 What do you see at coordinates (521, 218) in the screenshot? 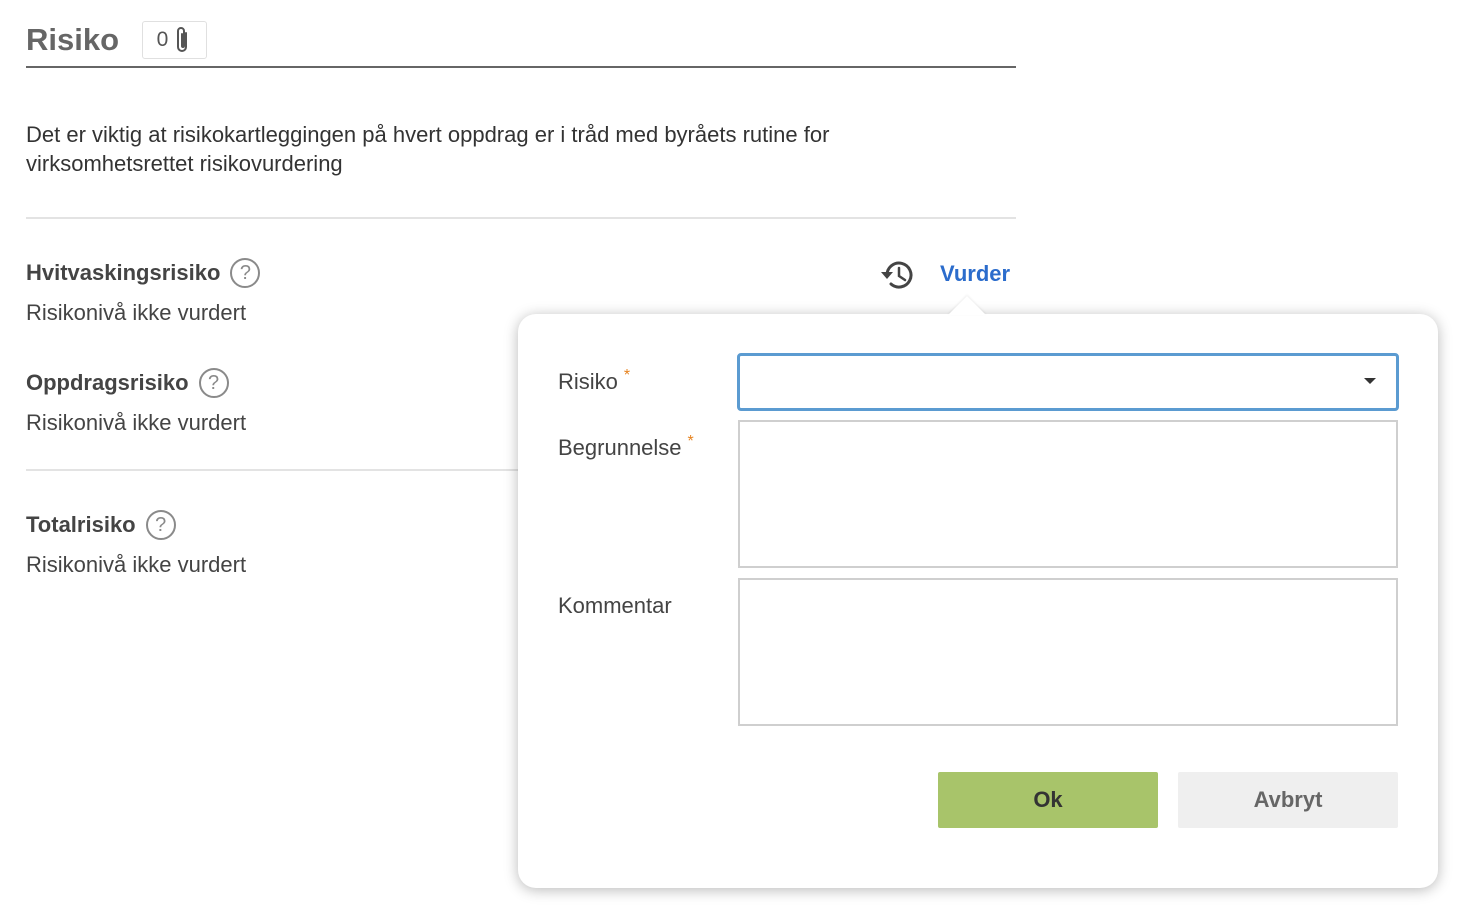
I see `divider-top` at bounding box center [521, 218].